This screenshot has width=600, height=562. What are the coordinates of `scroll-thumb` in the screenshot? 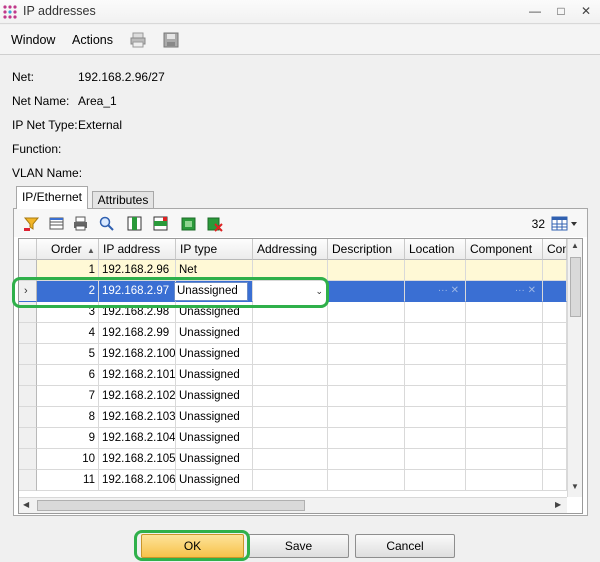 It's located at (575, 287).